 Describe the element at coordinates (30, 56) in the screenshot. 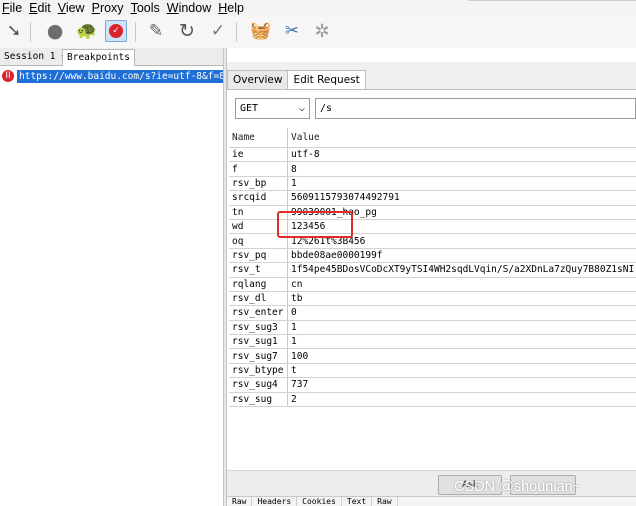

I see `tab-session-label: Session 1` at that location.